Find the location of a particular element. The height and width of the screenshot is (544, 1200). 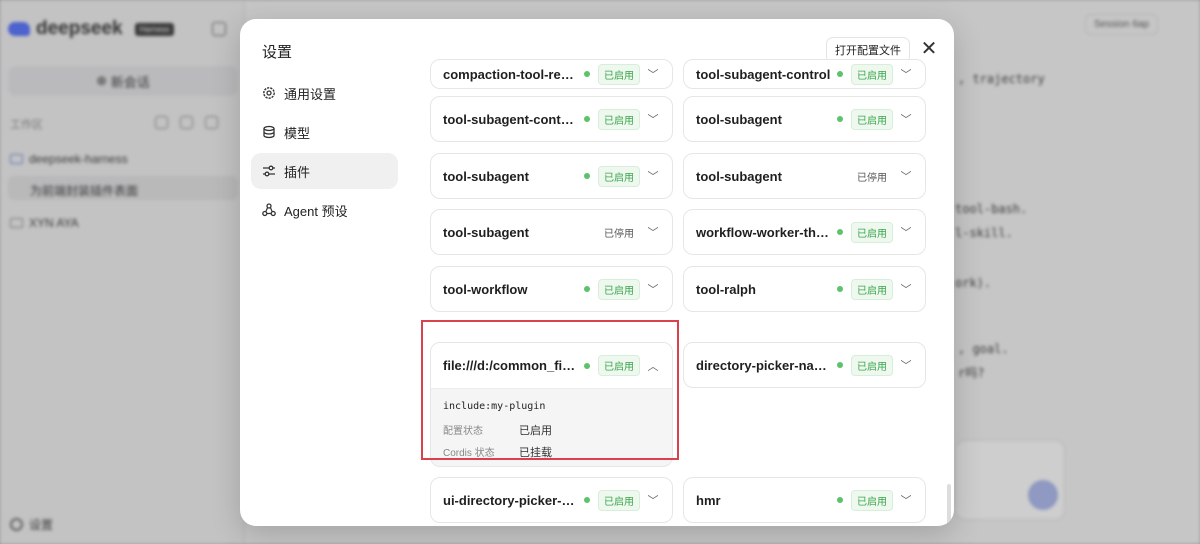

plugin-card: ui-directory-picker-native 已启用 ﹀ is located at coordinates (551, 500).